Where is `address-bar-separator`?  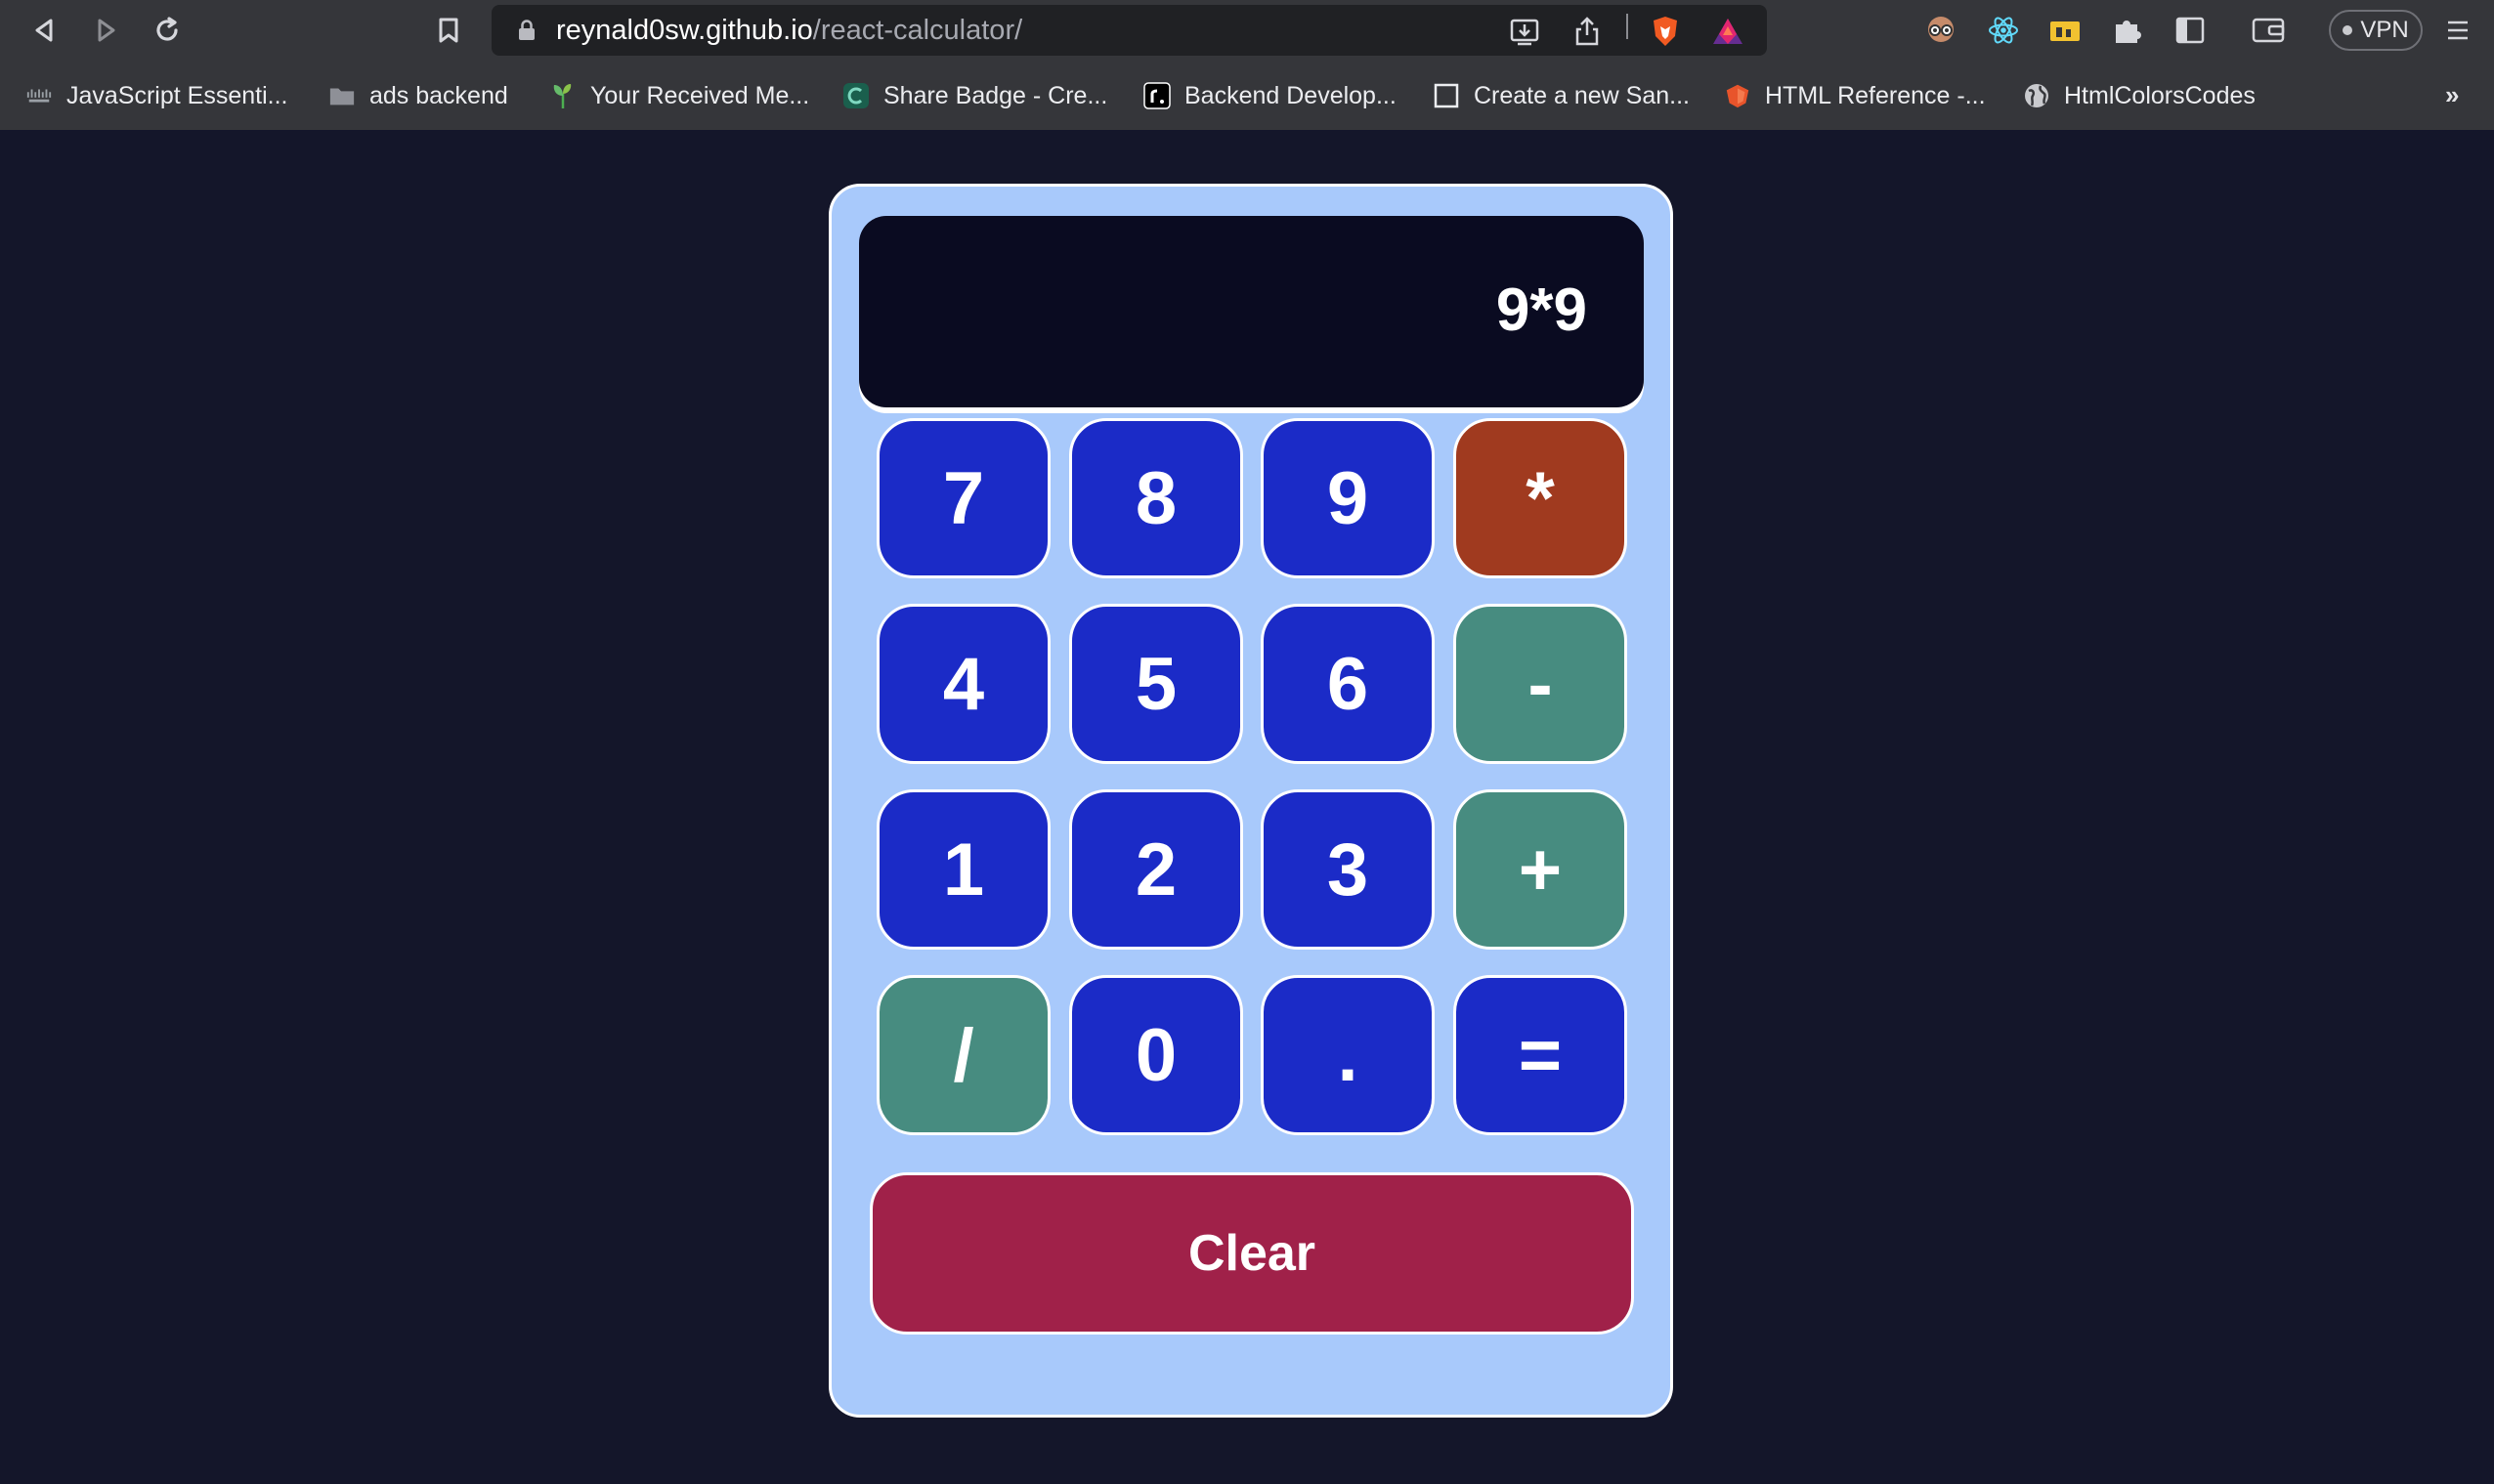
address-bar-separator is located at coordinates (1627, 26).